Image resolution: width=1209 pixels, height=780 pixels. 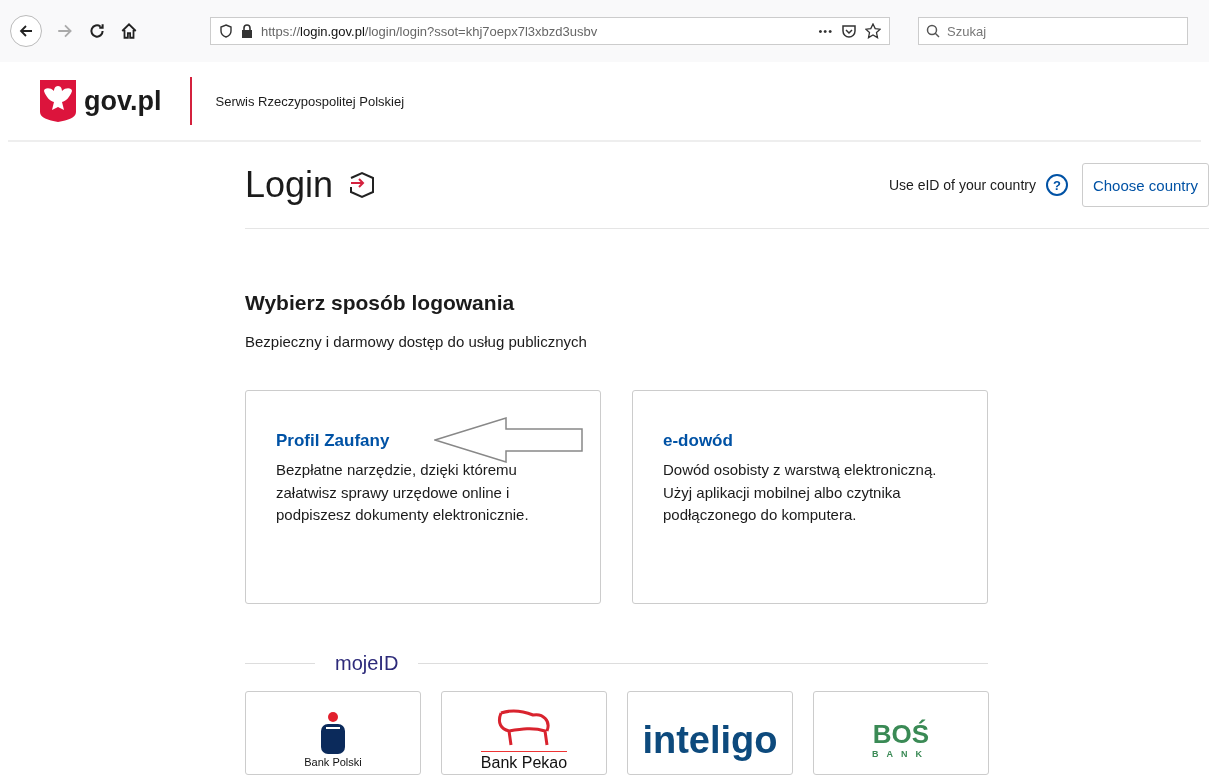 What do you see at coordinates (825, 31) in the screenshot?
I see `page-actions-menu: •••` at bounding box center [825, 31].